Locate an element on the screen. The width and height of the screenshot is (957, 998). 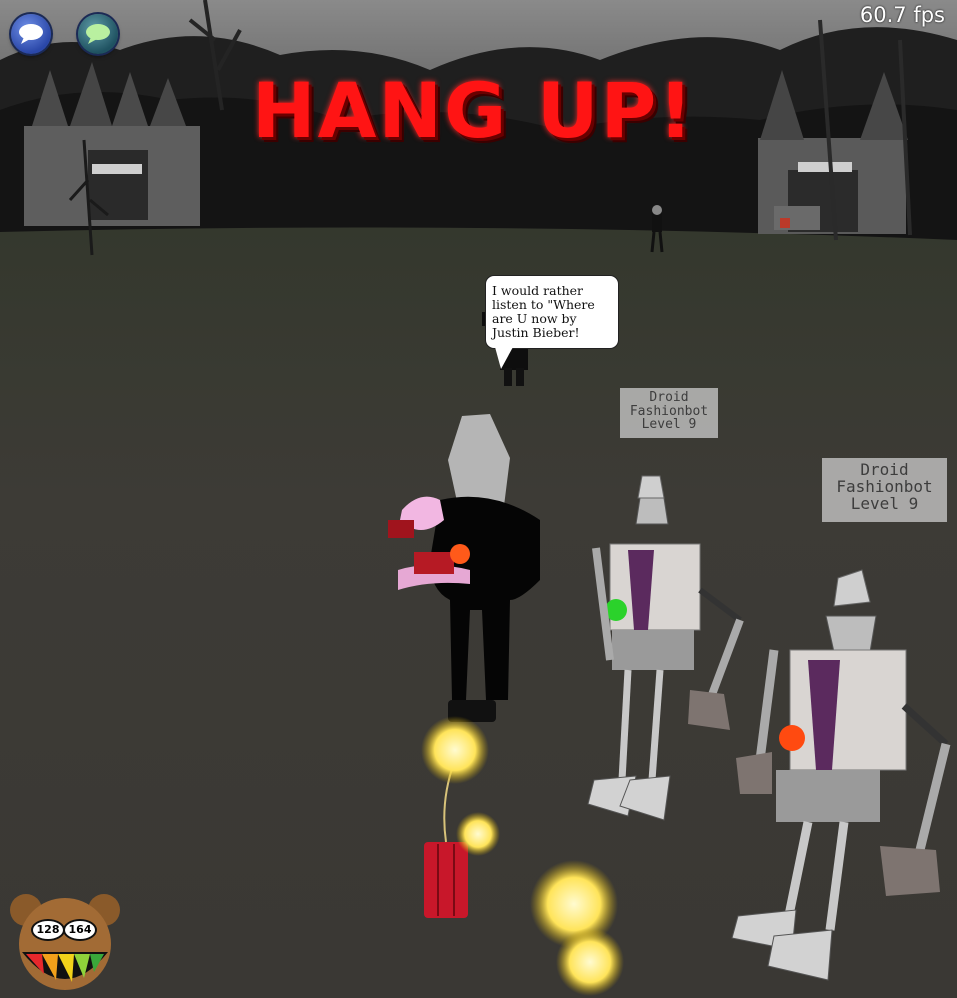
green-speech-bubble-icon is located at coordinates (98, 34).